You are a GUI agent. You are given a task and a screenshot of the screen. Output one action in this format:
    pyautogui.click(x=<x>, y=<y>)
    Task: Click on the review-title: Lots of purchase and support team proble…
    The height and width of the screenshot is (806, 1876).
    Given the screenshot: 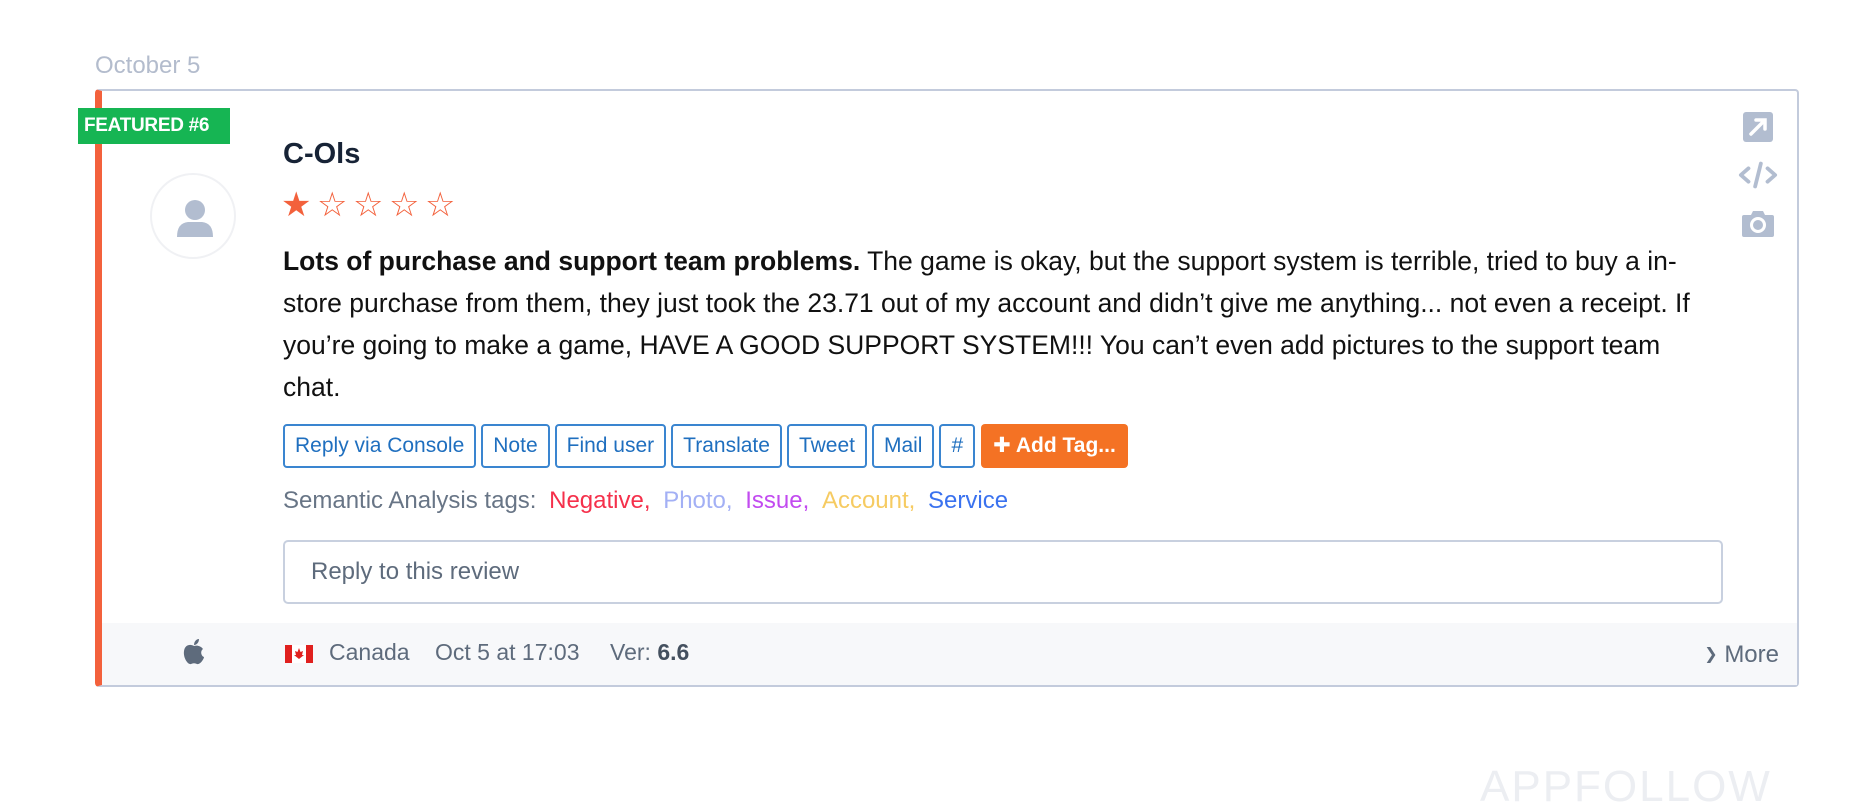 What is the action you would take?
    pyautogui.click(x=572, y=261)
    